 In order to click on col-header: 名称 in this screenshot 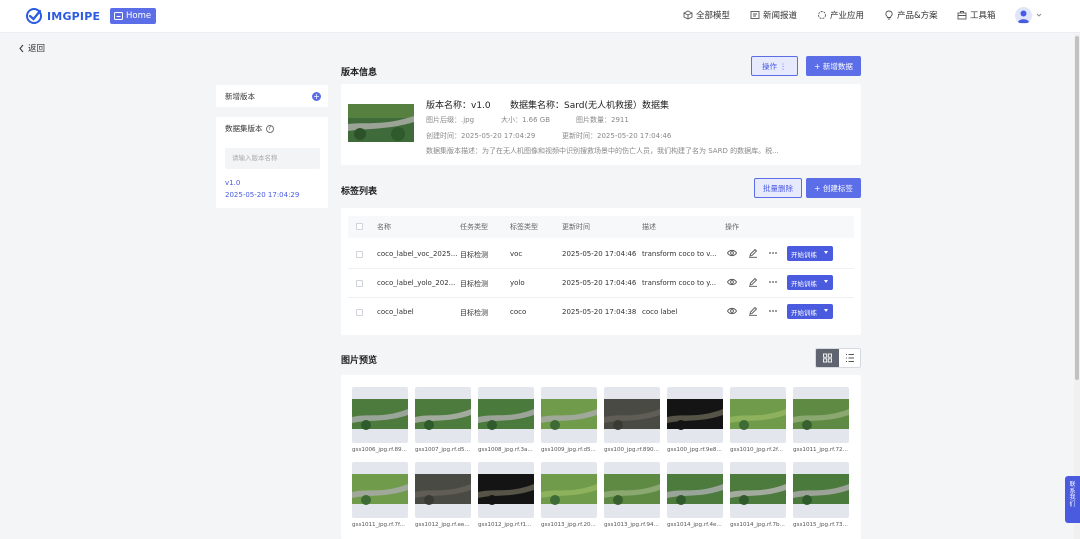, I will do `click(384, 227)`.